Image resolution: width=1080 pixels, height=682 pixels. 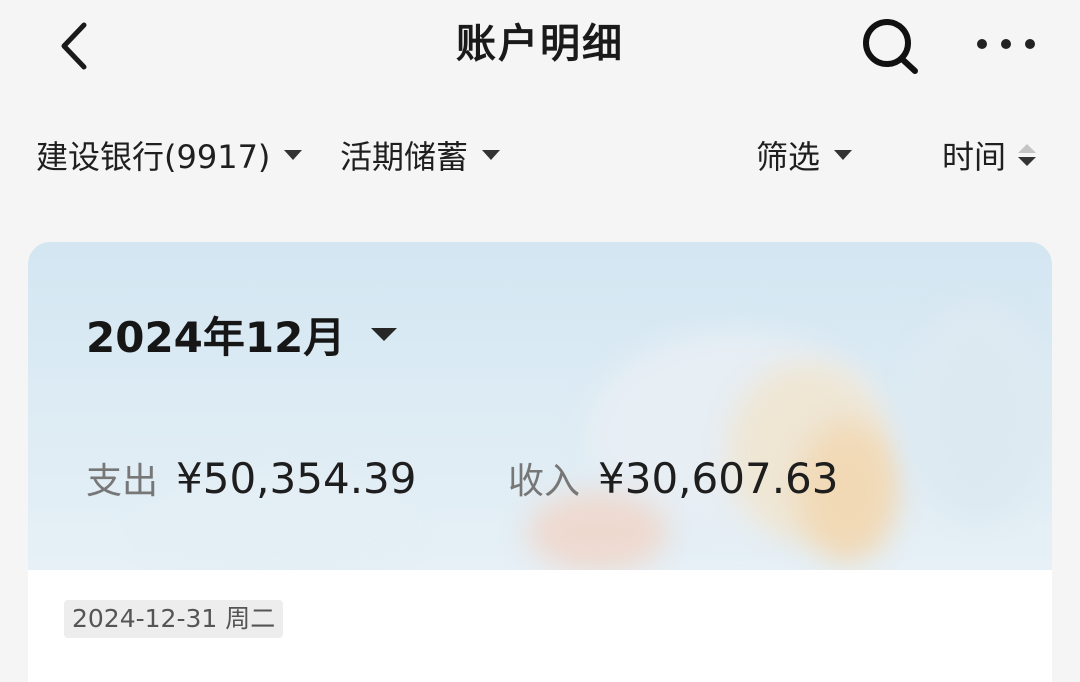 I want to click on filter-bar: 建设银行(9917) 活期储蓄 筛选 时间, so click(x=540, y=155).